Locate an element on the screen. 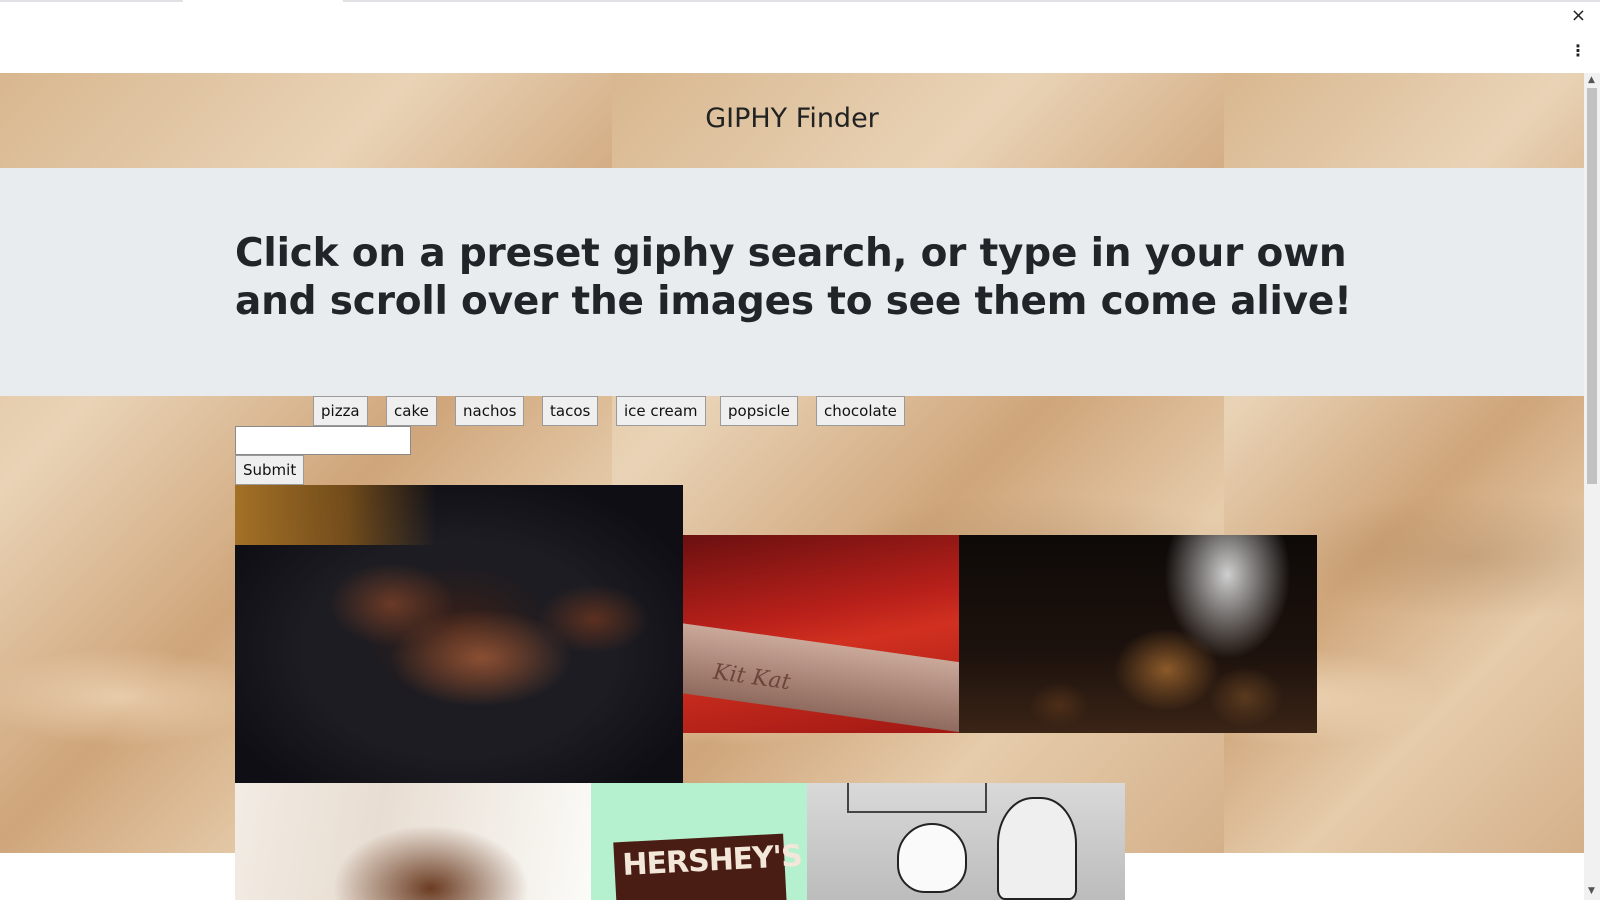  gif-image-kitkat: Kit Kat is located at coordinates (821, 634).